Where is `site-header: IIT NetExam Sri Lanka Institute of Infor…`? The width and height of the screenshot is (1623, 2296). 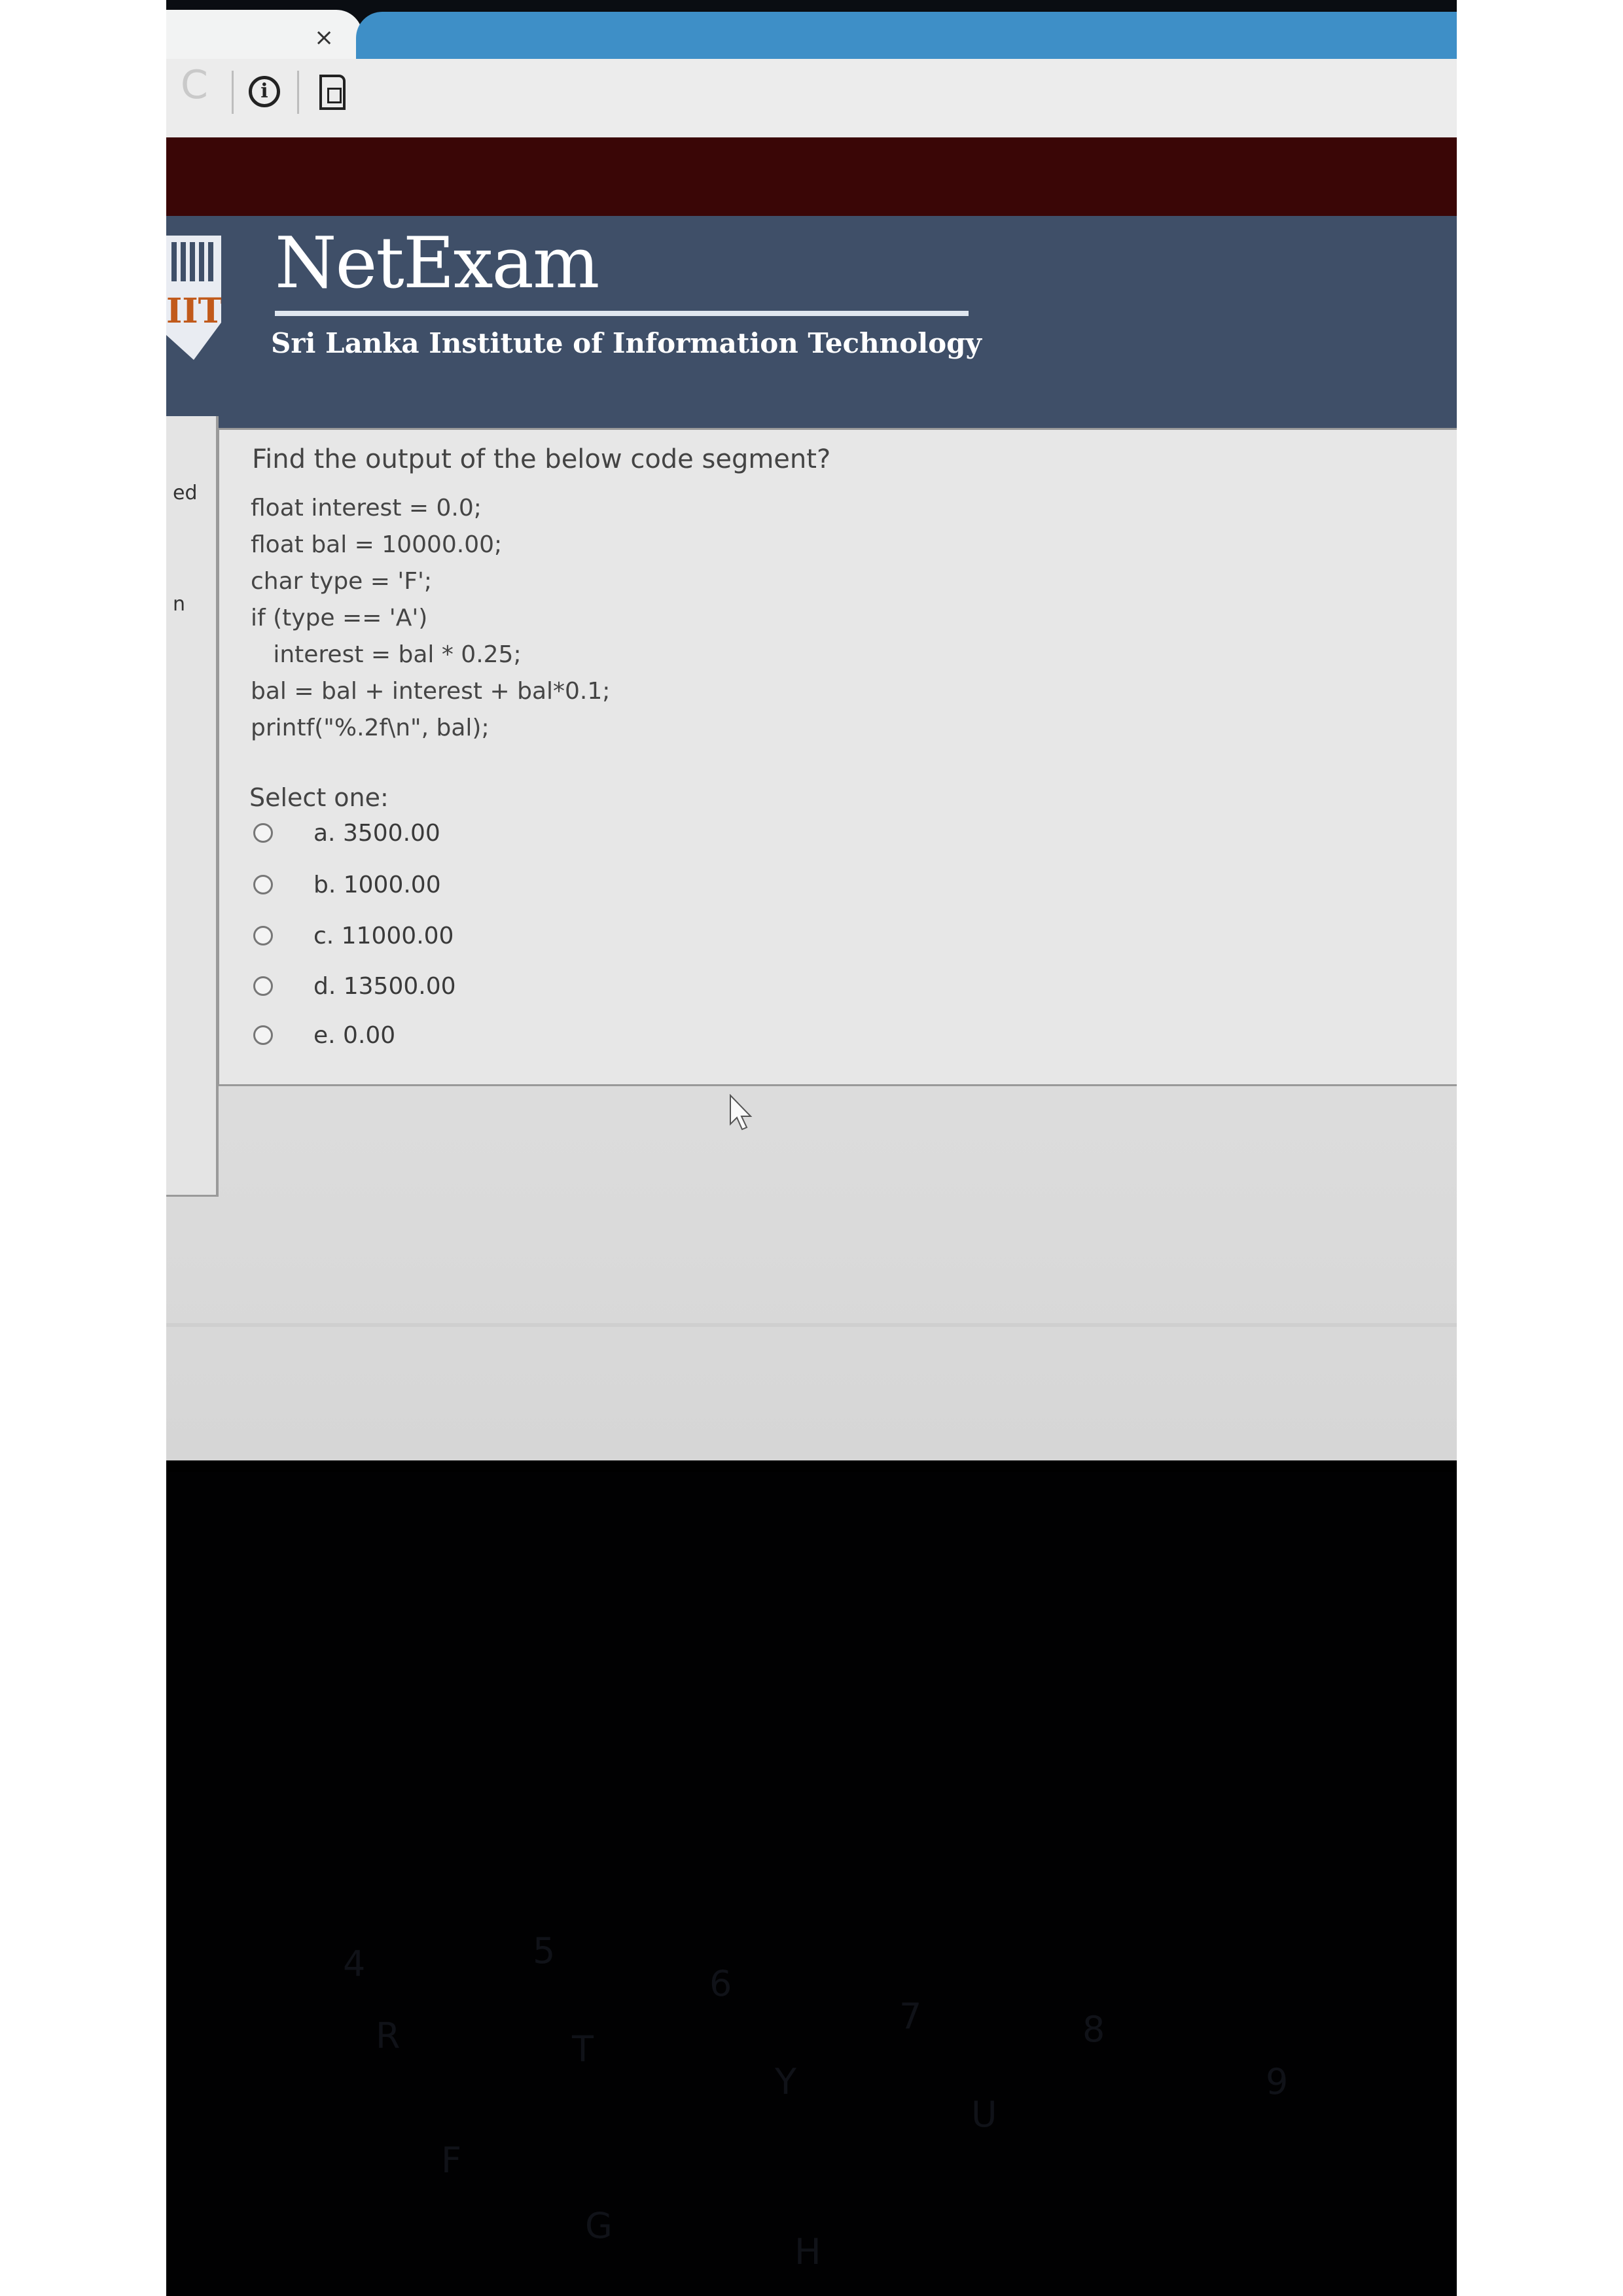 site-header: IIT NetExam Sri Lanka Institute of Infor… is located at coordinates (811, 328).